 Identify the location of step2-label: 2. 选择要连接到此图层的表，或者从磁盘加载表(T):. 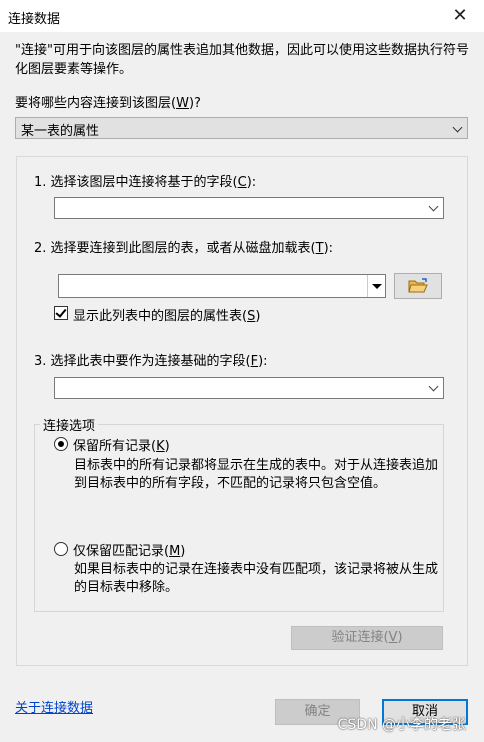
(184, 248).